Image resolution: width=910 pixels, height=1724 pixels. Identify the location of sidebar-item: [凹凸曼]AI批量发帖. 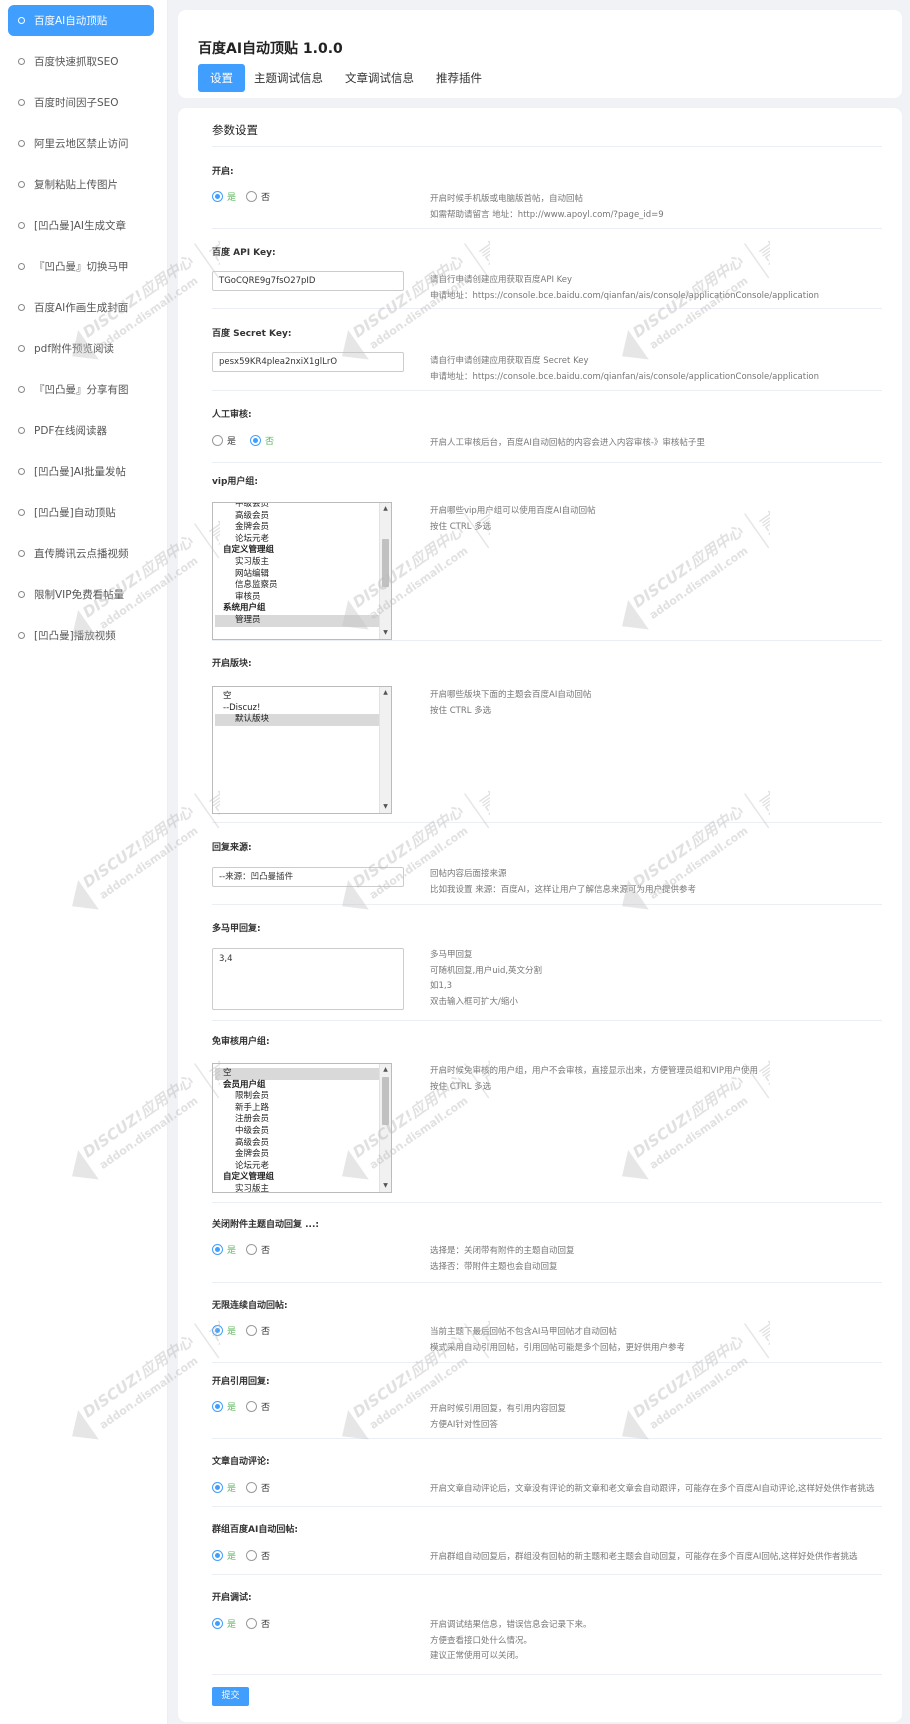
(81, 471).